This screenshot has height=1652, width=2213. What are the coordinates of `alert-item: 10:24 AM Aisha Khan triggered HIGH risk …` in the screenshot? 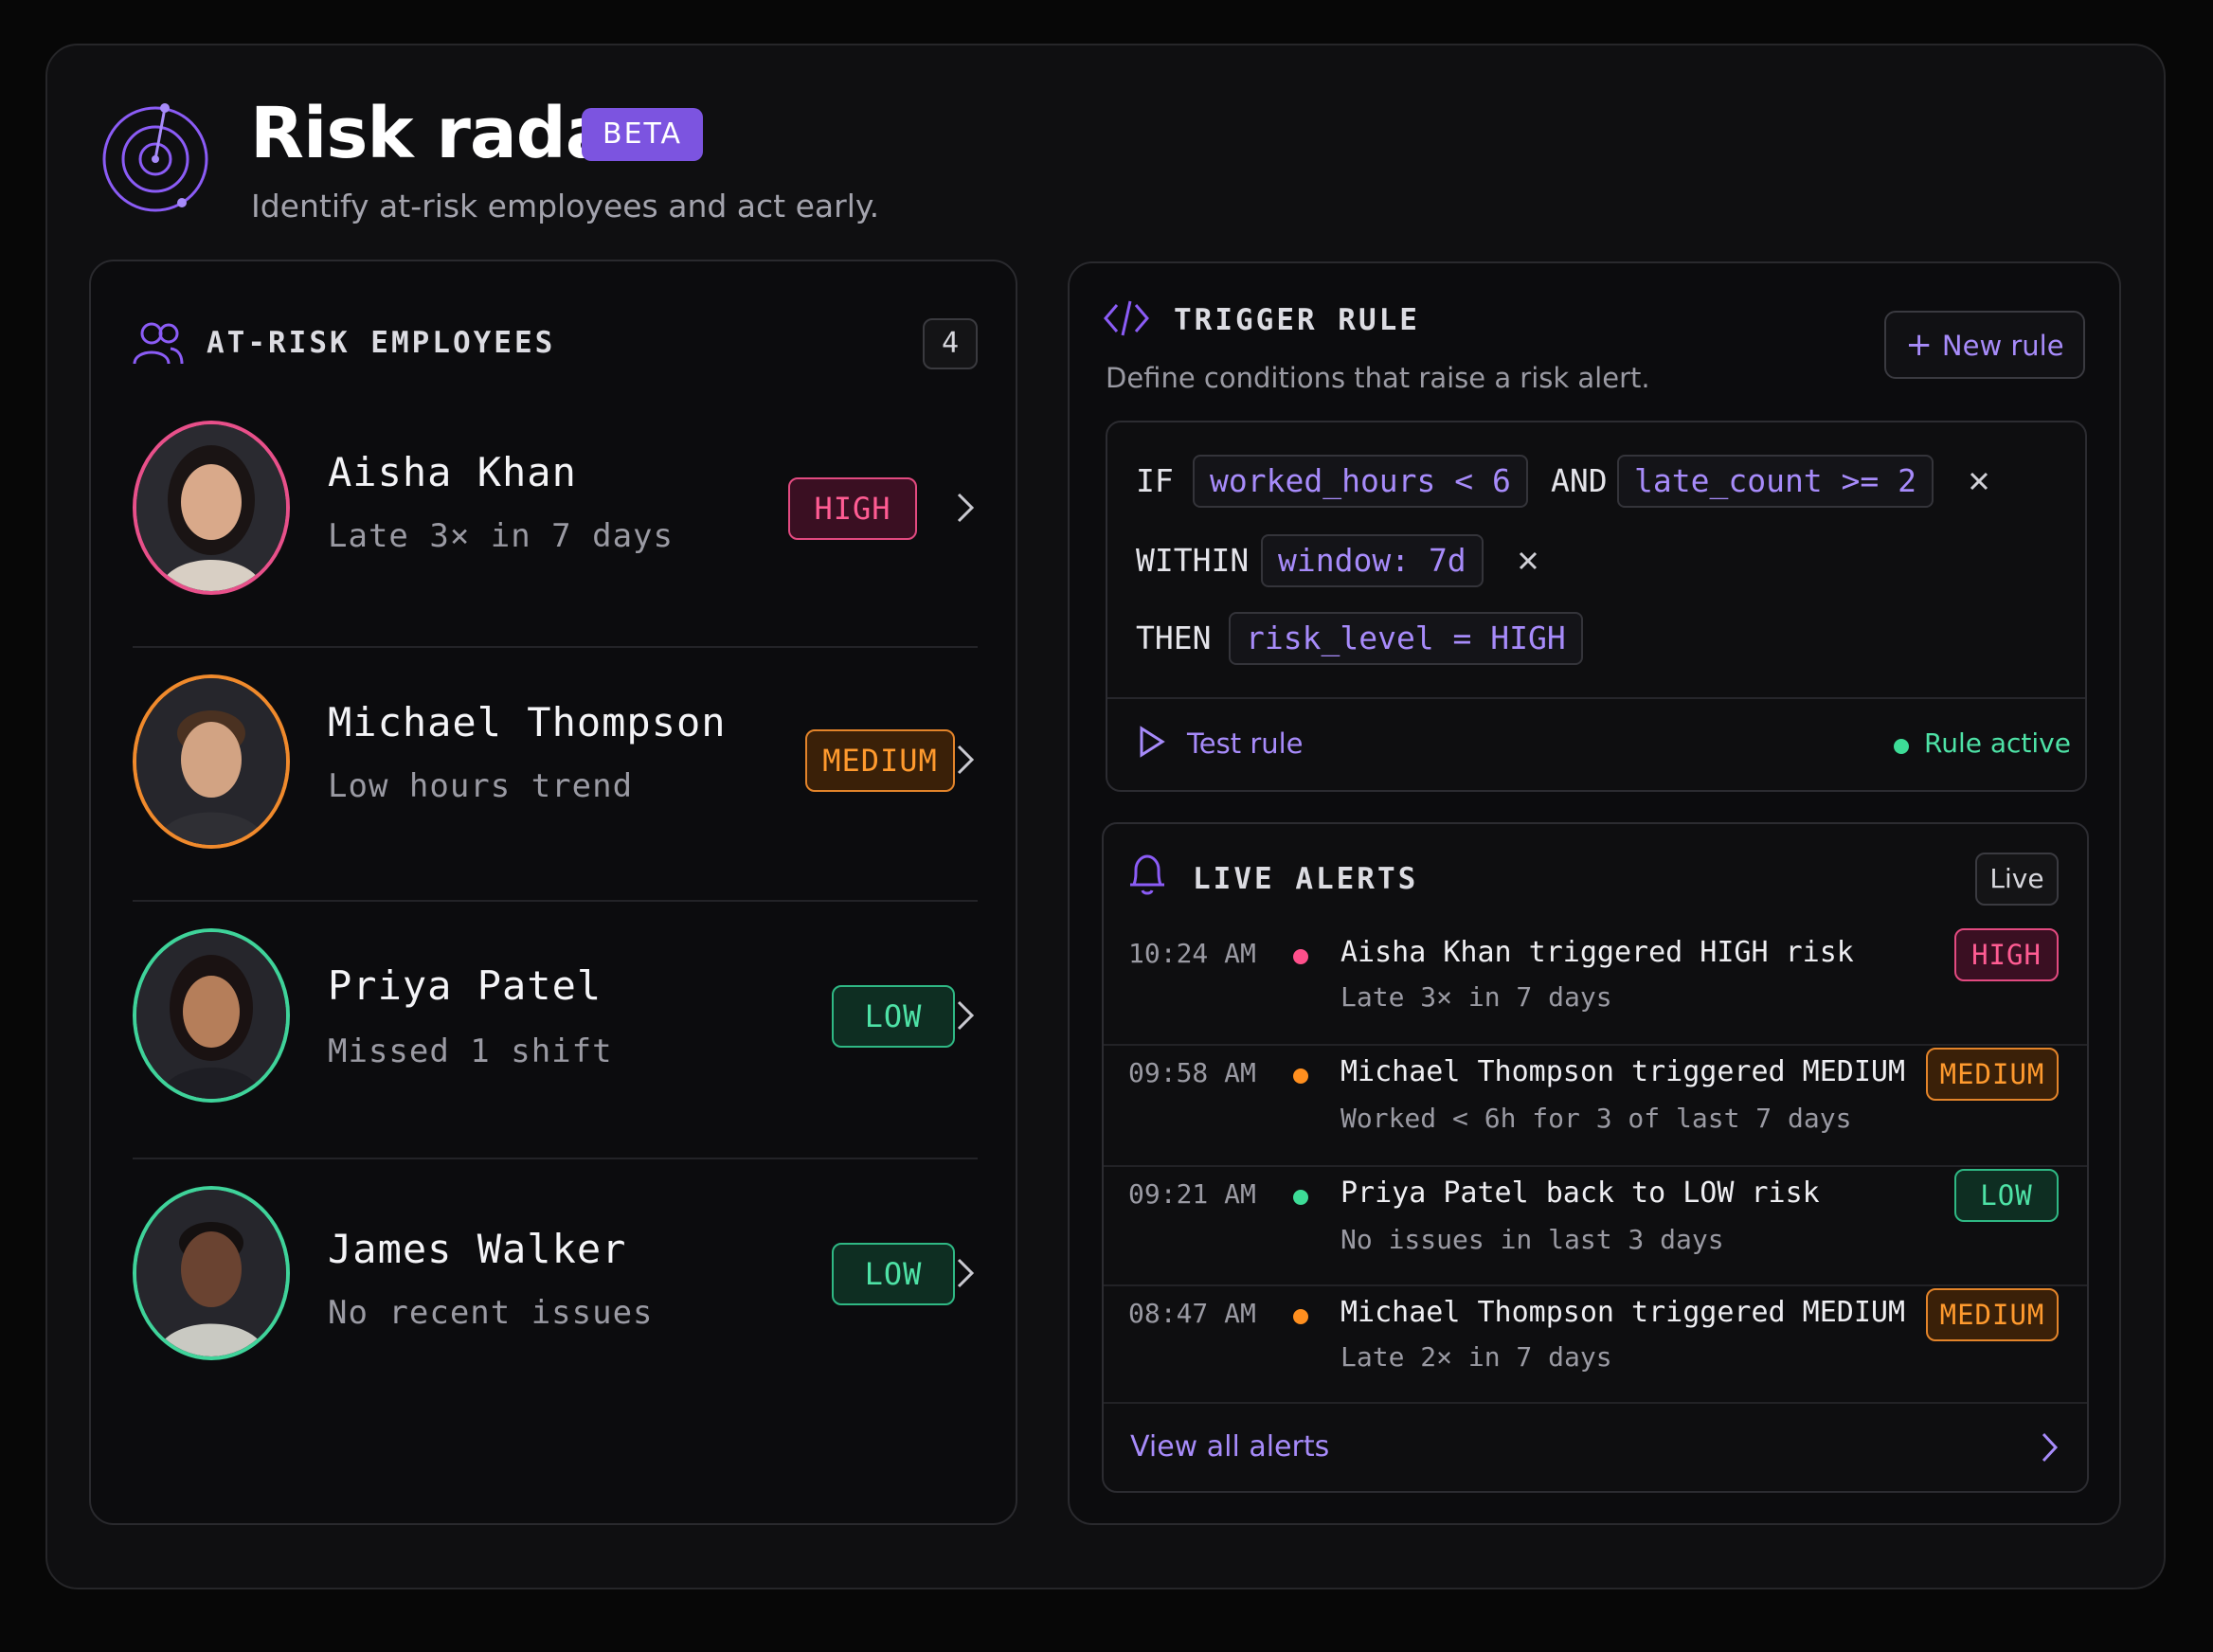 It's located at (1595, 988).